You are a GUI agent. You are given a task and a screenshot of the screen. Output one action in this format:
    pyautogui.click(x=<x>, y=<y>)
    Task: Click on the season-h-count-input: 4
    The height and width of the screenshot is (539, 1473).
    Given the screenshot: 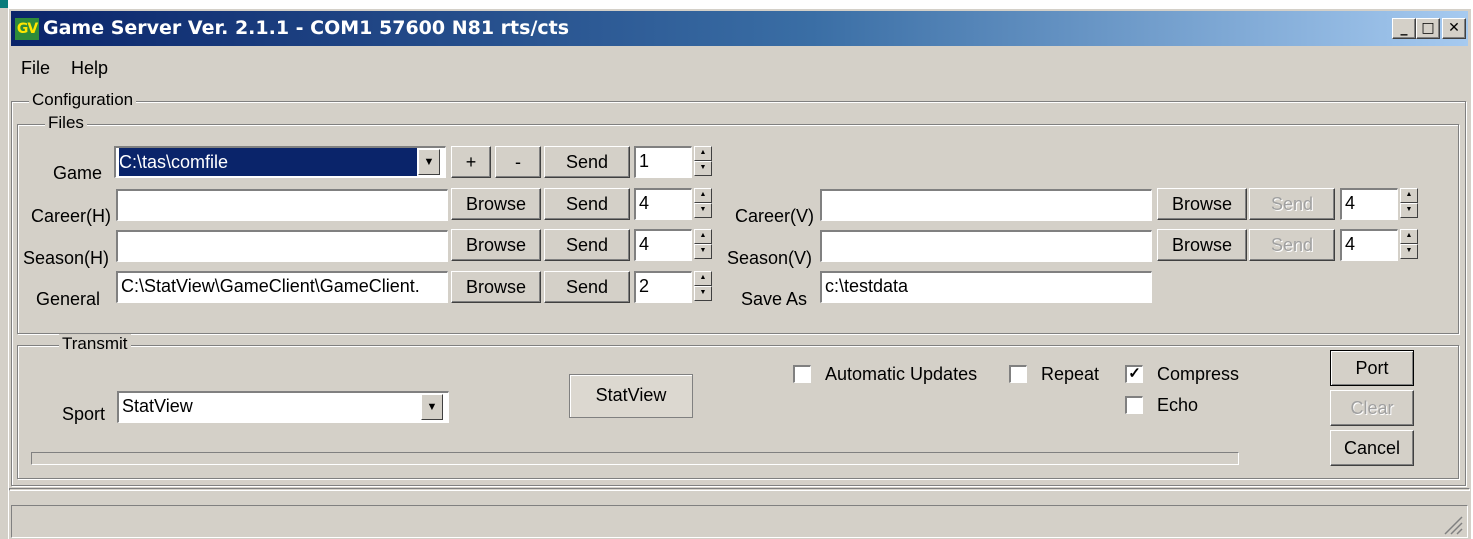 What is the action you would take?
    pyautogui.click(x=663, y=245)
    